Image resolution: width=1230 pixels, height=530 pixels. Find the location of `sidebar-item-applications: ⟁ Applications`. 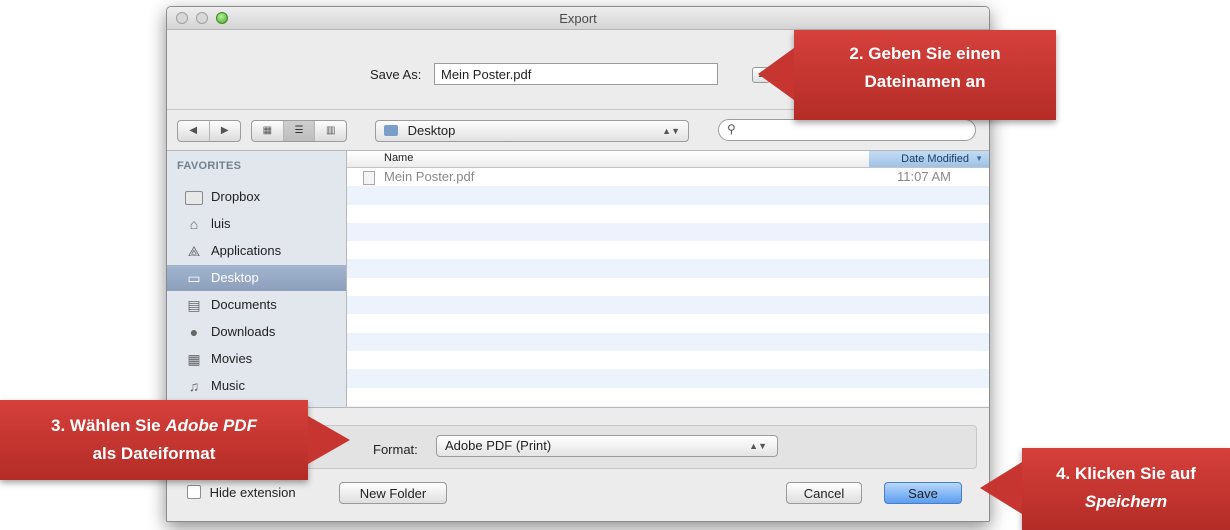

sidebar-item-applications: ⟁ Applications is located at coordinates (256, 251).